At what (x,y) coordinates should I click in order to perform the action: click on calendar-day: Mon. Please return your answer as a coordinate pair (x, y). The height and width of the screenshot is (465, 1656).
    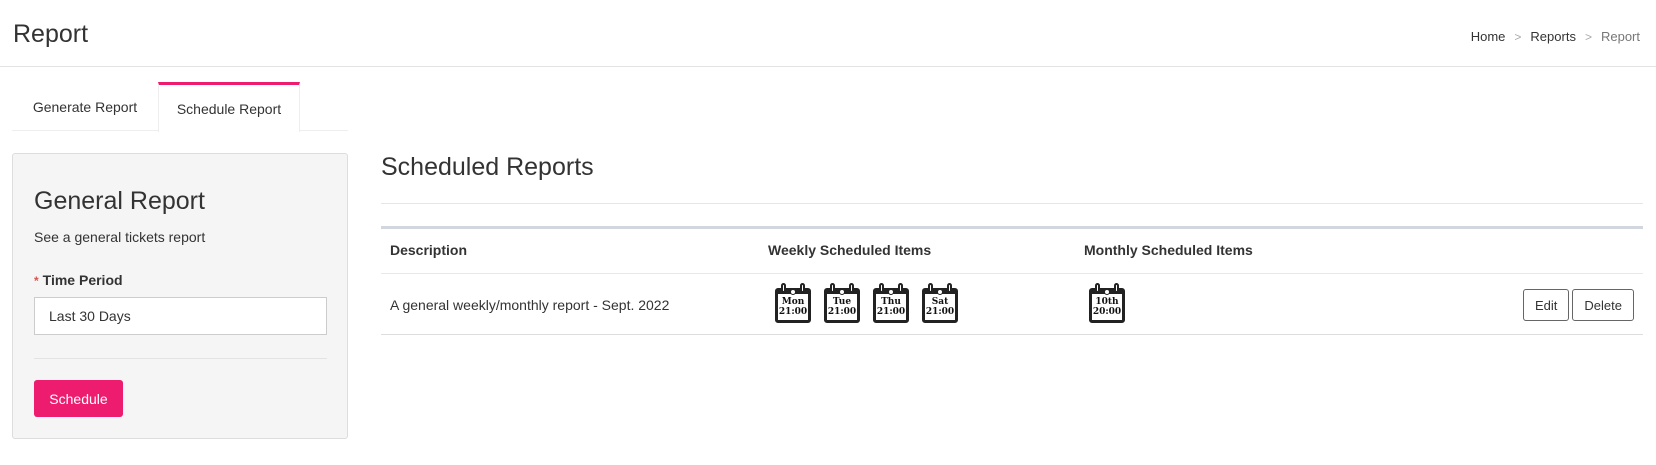
    Looking at the image, I should click on (793, 302).